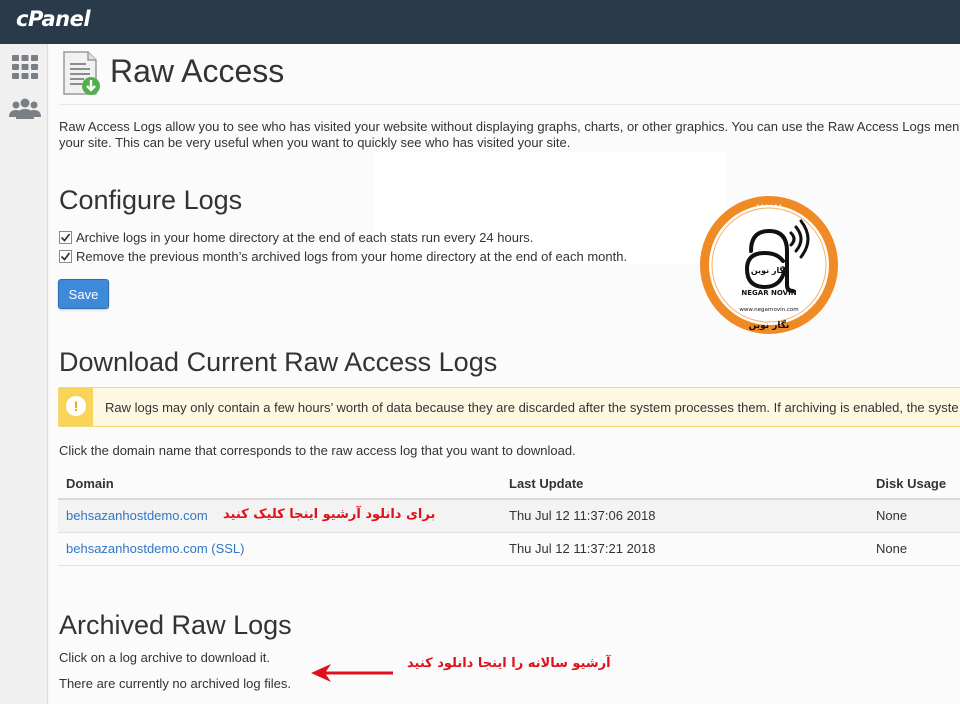 The width and height of the screenshot is (960, 704). What do you see at coordinates (83, 294) in the screenshot?
I see `save-button: Save` at bounding box center [83, 294].